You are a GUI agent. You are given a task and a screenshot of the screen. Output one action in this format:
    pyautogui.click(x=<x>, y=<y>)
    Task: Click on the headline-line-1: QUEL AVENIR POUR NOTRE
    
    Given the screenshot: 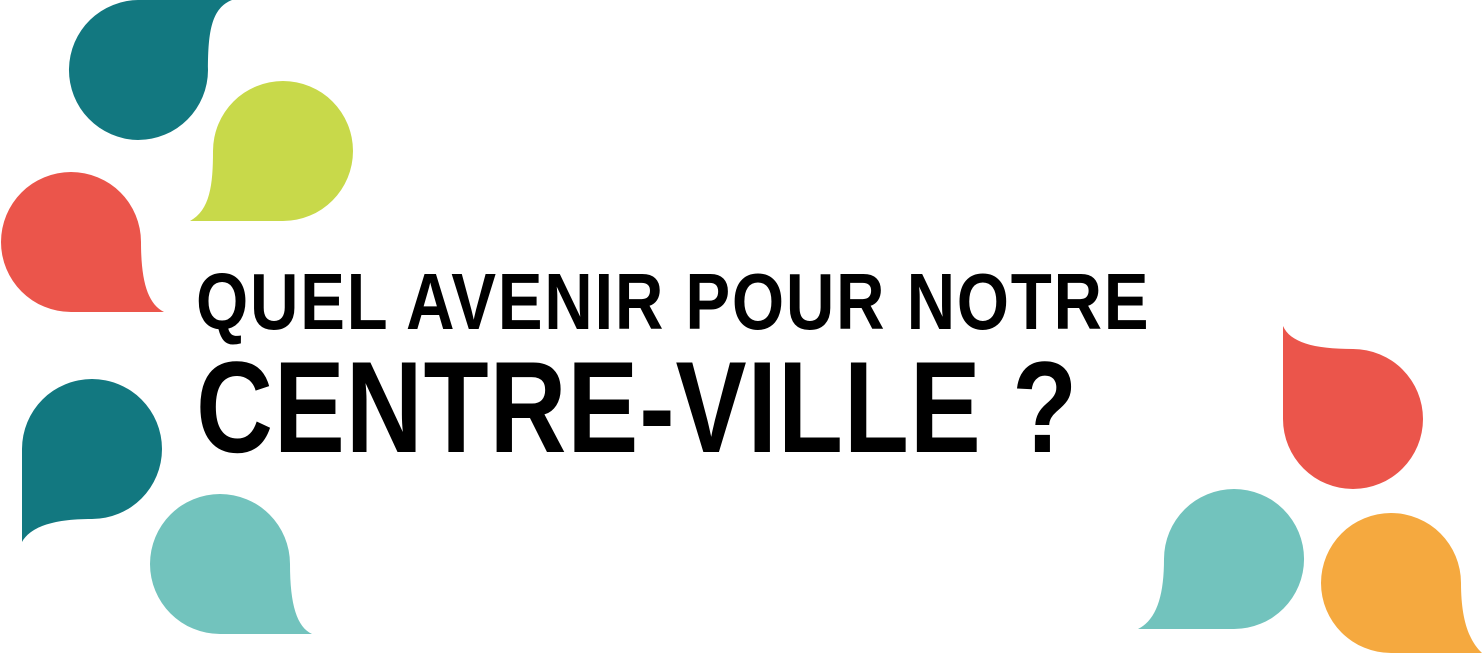 What is the action you would take?
    pyautogui.click(x=673, y=301)
    